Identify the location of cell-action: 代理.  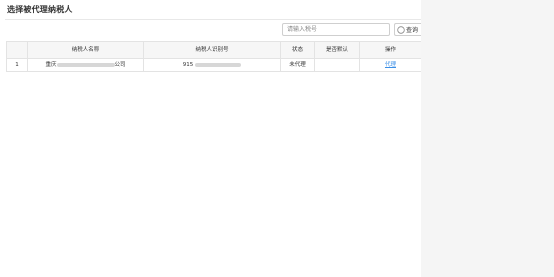
(390, 65).